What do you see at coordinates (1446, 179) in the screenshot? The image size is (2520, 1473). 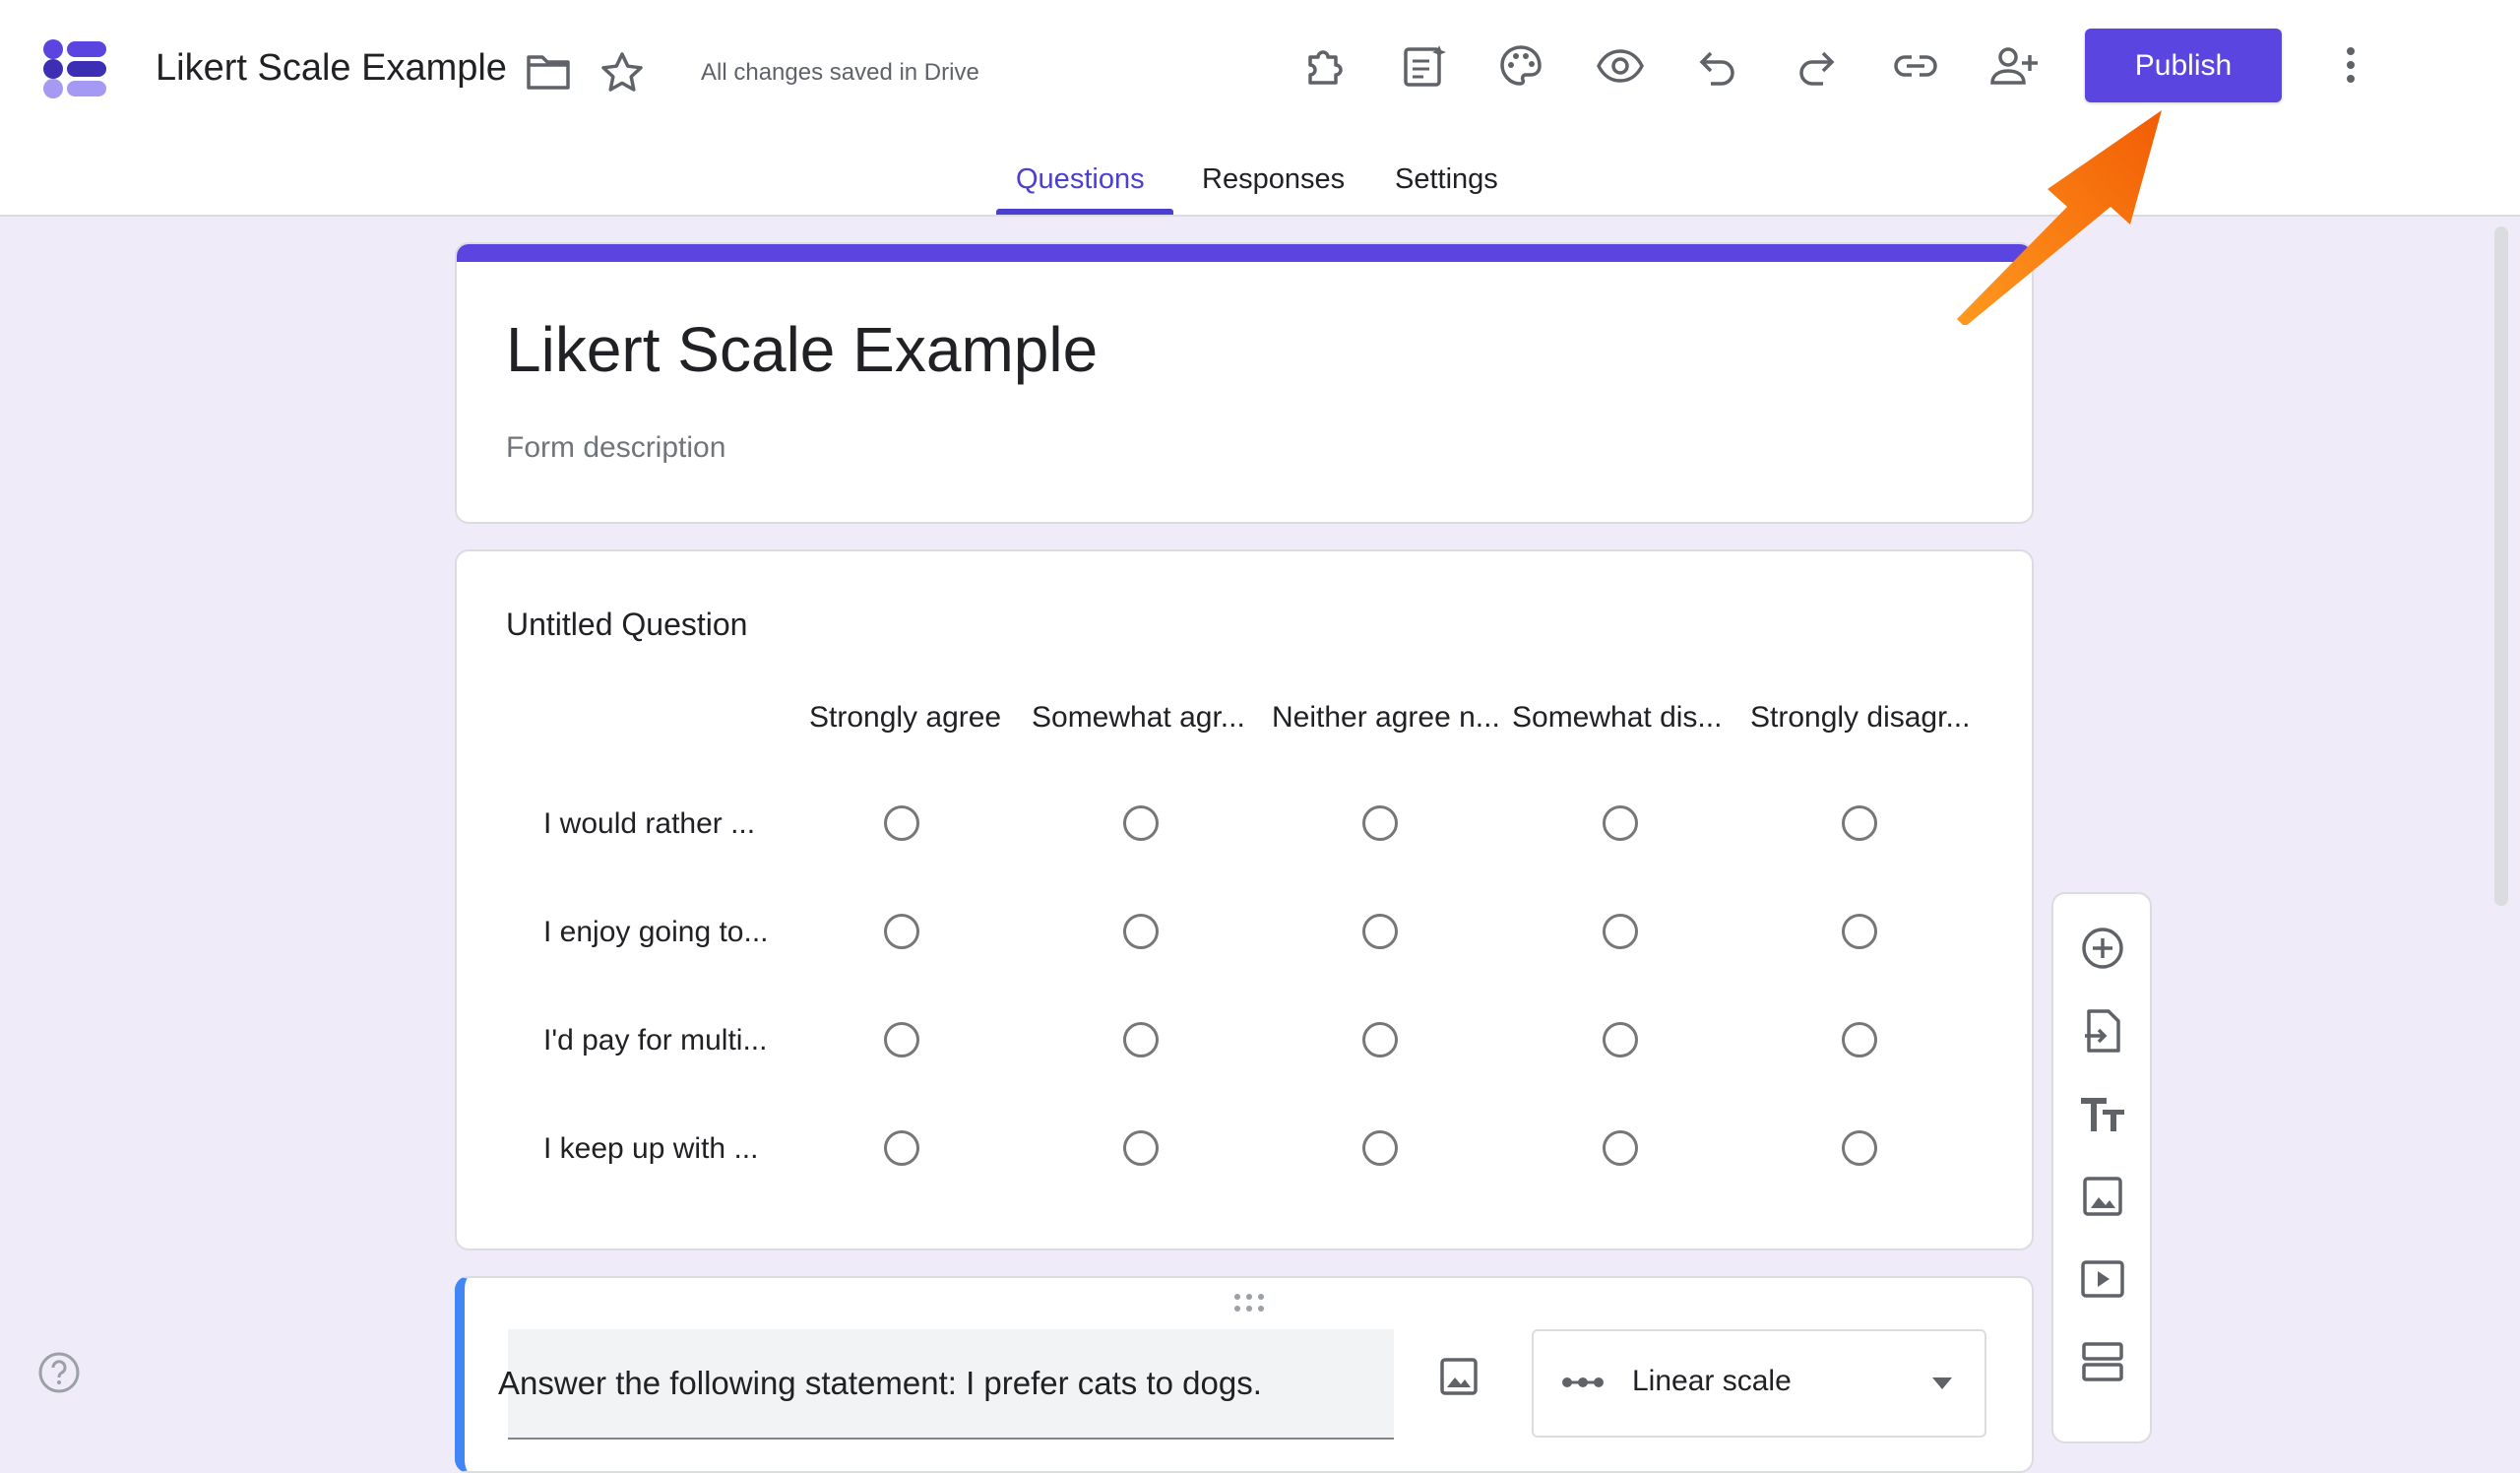 I see `tab-settings: Settings` at bounding box center [1446, 179].